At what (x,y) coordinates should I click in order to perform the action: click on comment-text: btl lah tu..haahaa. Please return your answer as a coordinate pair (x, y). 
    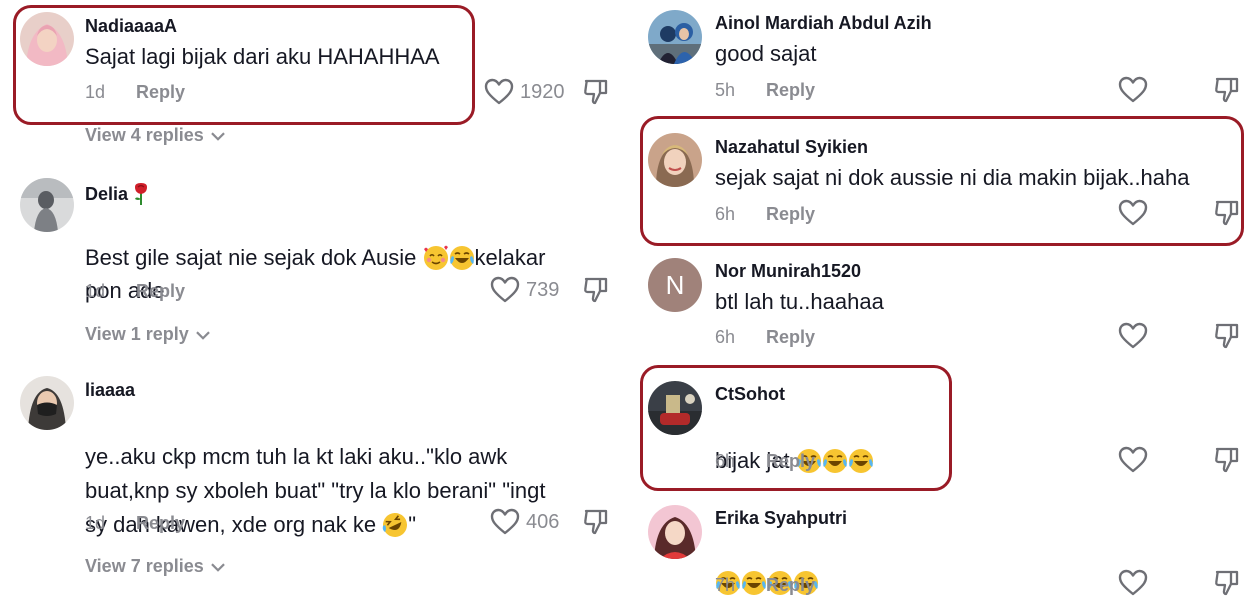
    Looking at the image, I should click on (799, 301).